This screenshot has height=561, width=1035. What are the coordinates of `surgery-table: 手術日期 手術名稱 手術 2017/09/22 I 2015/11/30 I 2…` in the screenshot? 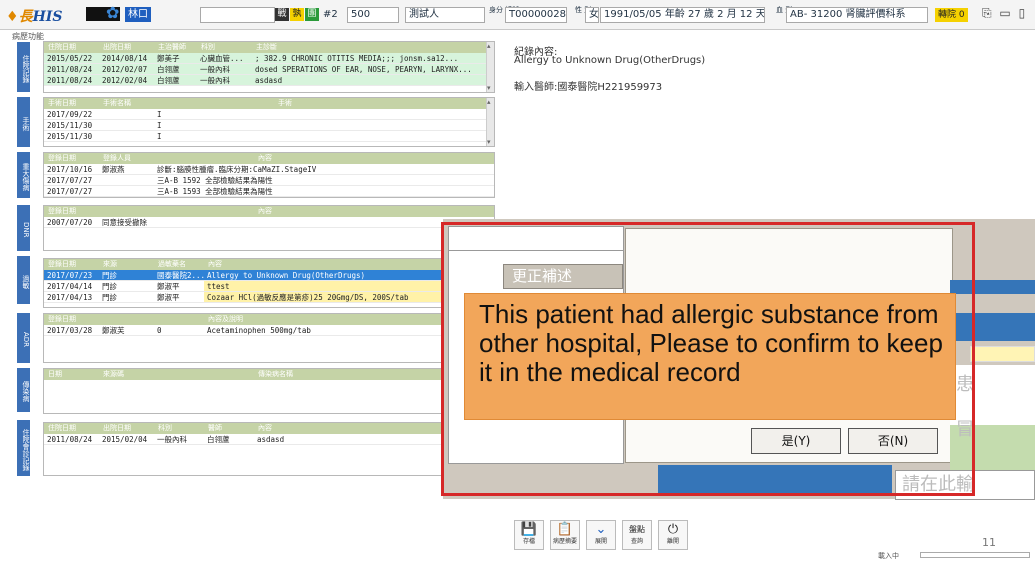 It's located at (269, 122).